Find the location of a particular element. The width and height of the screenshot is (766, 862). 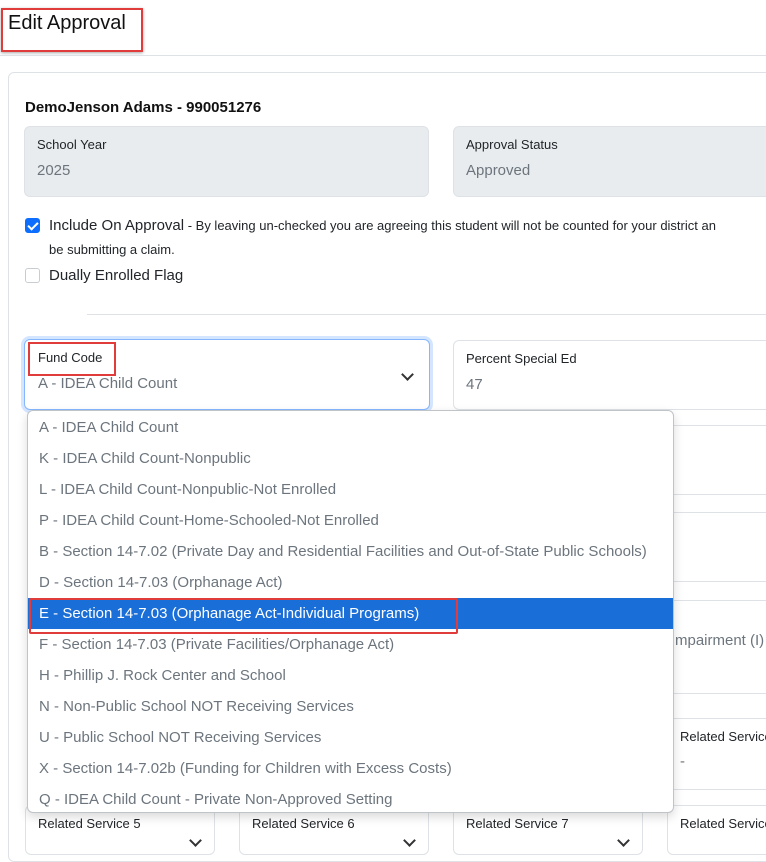

dually-enrolled-label: Dually Enrolled Flag is located at coordinates (116, 275).